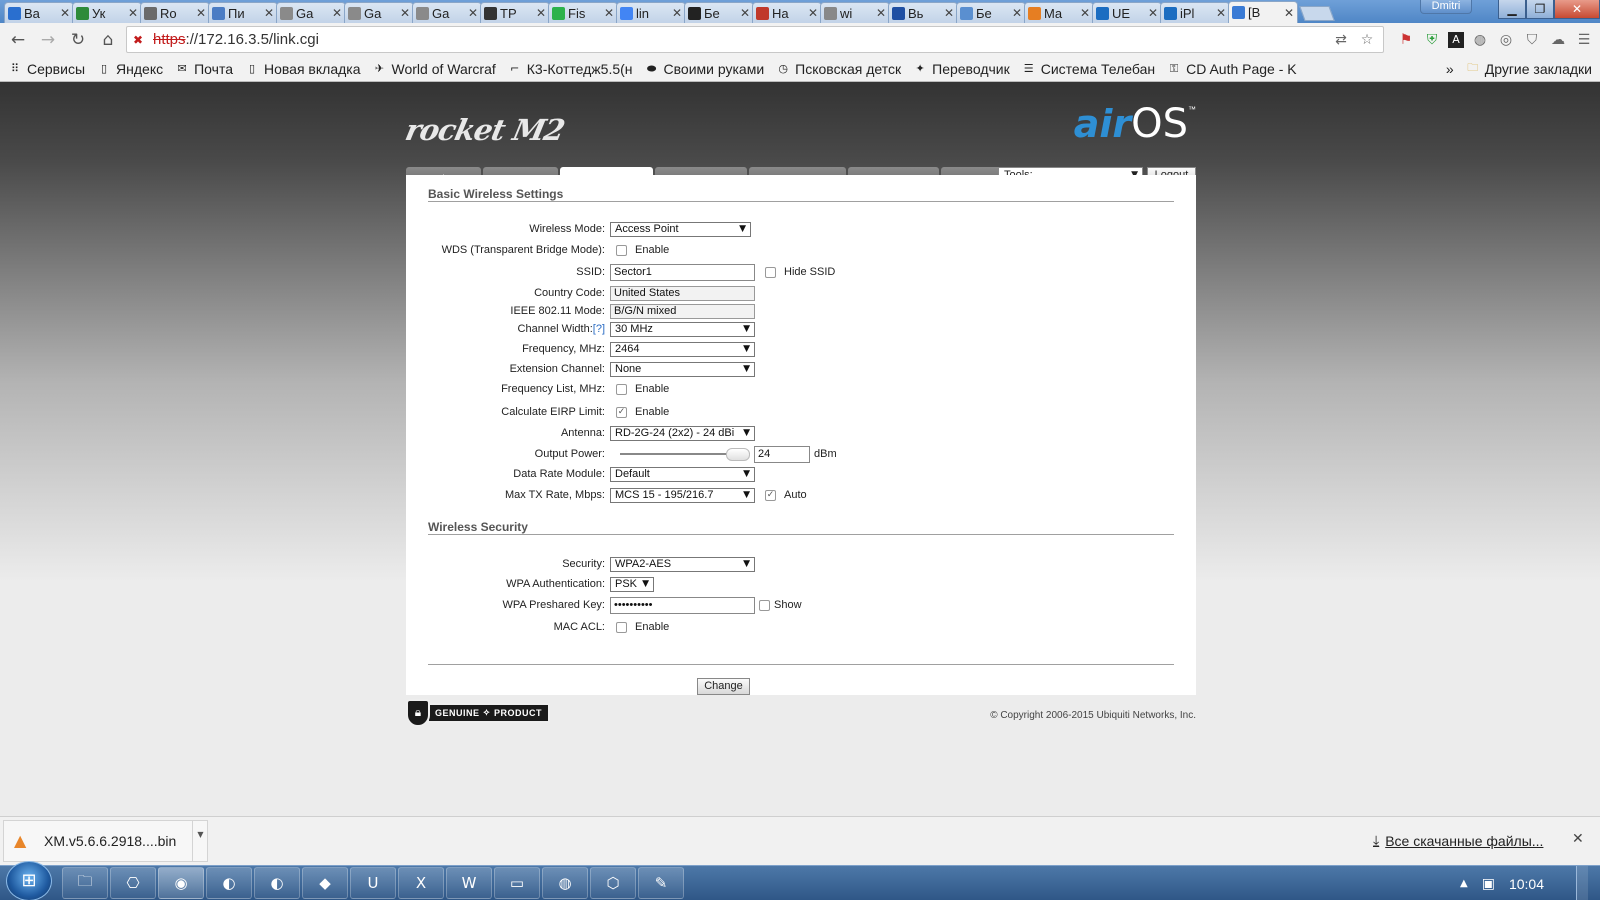  I want to click on back-icon: ←, so click(18, 40).